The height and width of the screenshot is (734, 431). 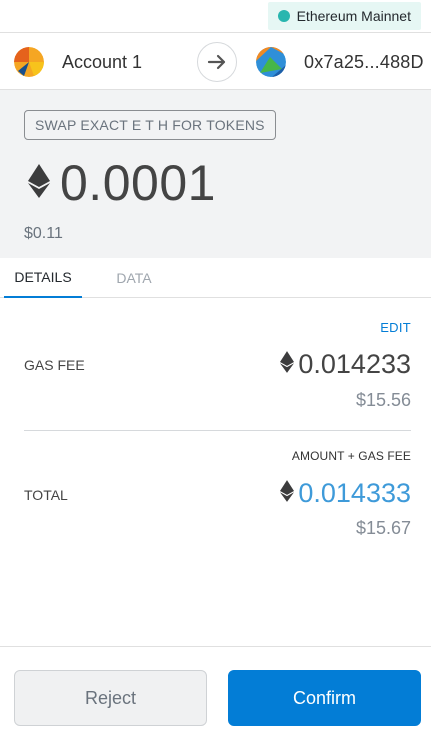 What do you see at coordinates (395, 327) in the screenshot?
I see `edit-gas-button: EDIT` at bounding box center [395, 327].